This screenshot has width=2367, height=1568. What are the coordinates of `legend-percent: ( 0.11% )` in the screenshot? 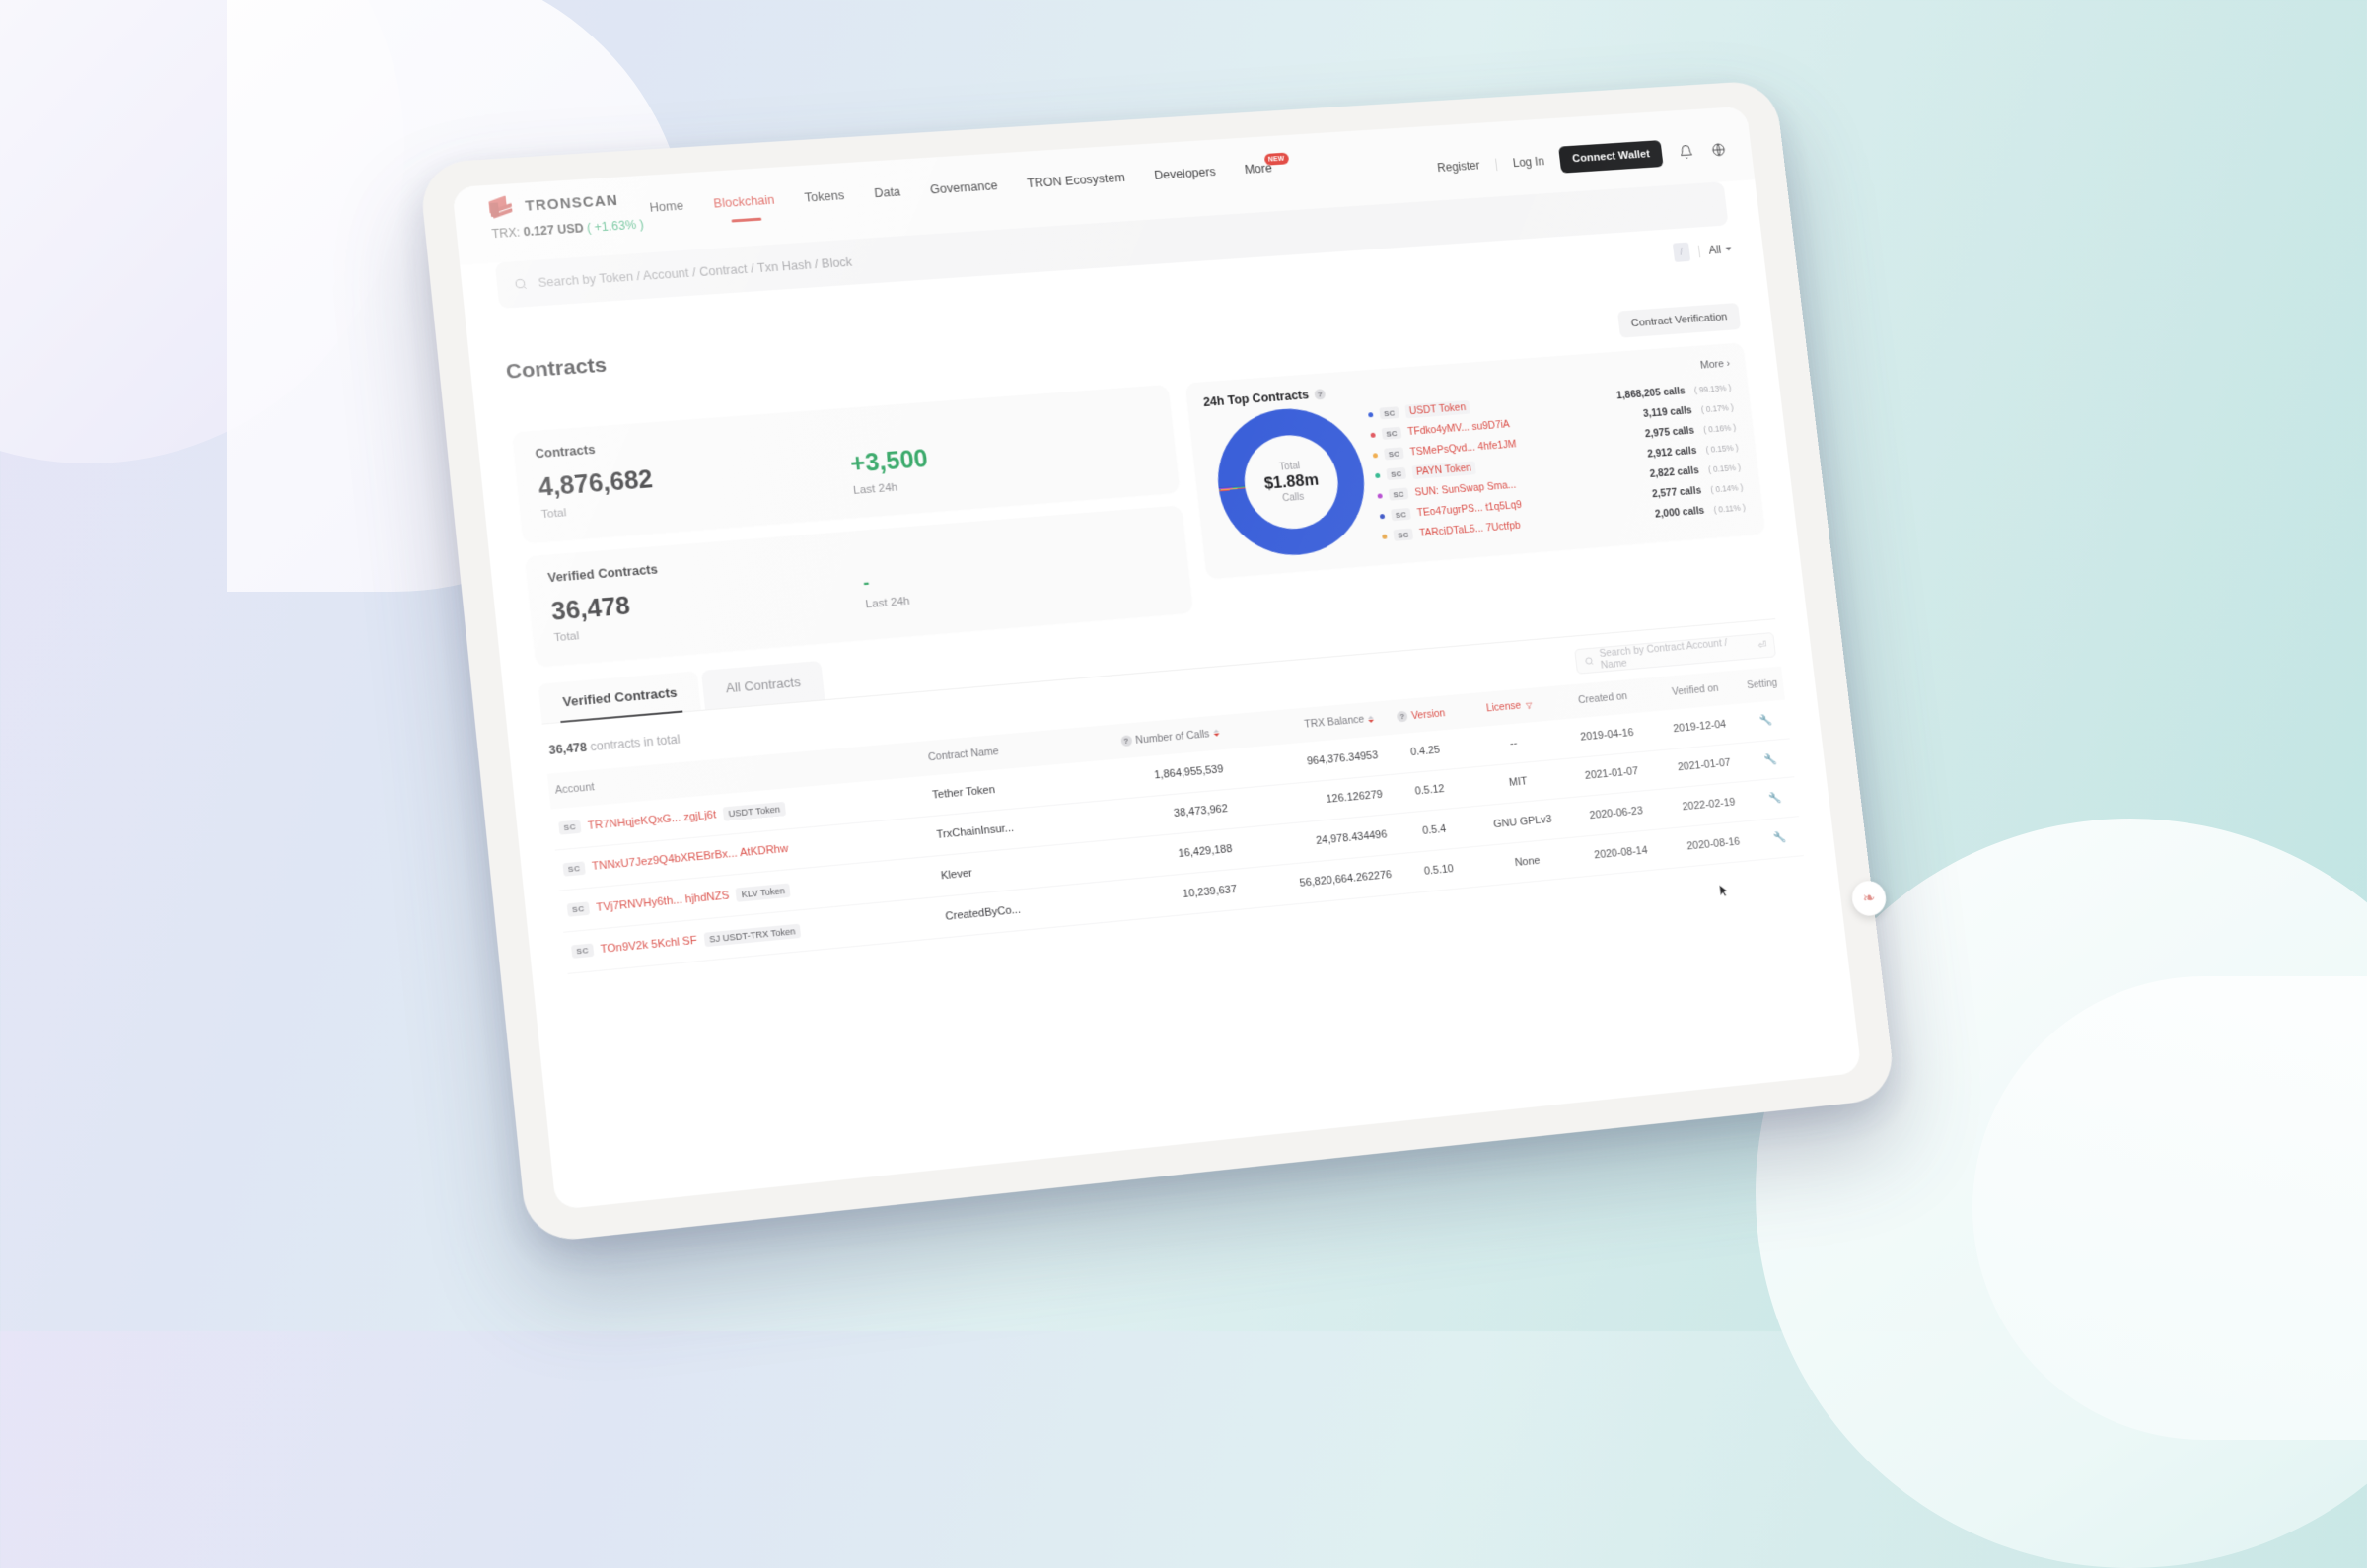 It's located at (1729, 508).